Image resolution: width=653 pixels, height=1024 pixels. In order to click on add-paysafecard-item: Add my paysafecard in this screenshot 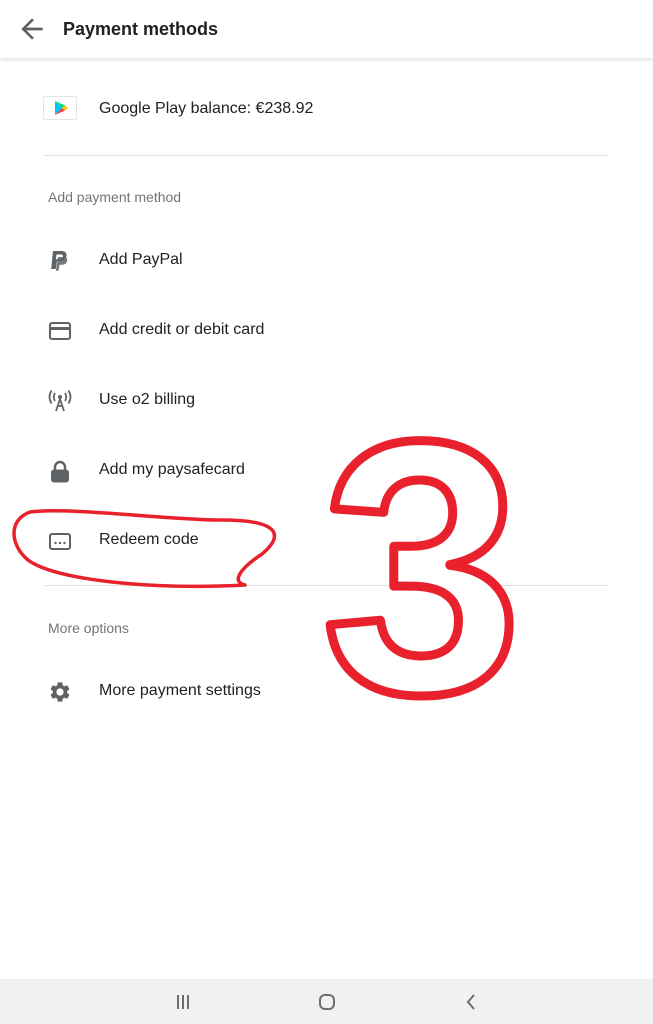, I will do `click(326, 471)`.